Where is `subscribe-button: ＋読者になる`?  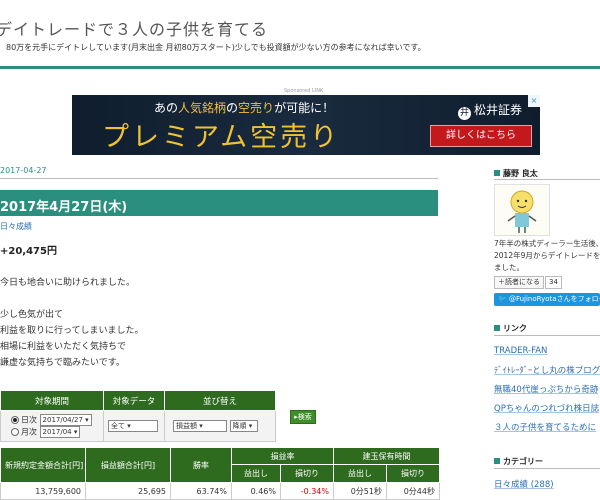 subscribe-button: ＋読者になる is located at coordinates (519, 282).